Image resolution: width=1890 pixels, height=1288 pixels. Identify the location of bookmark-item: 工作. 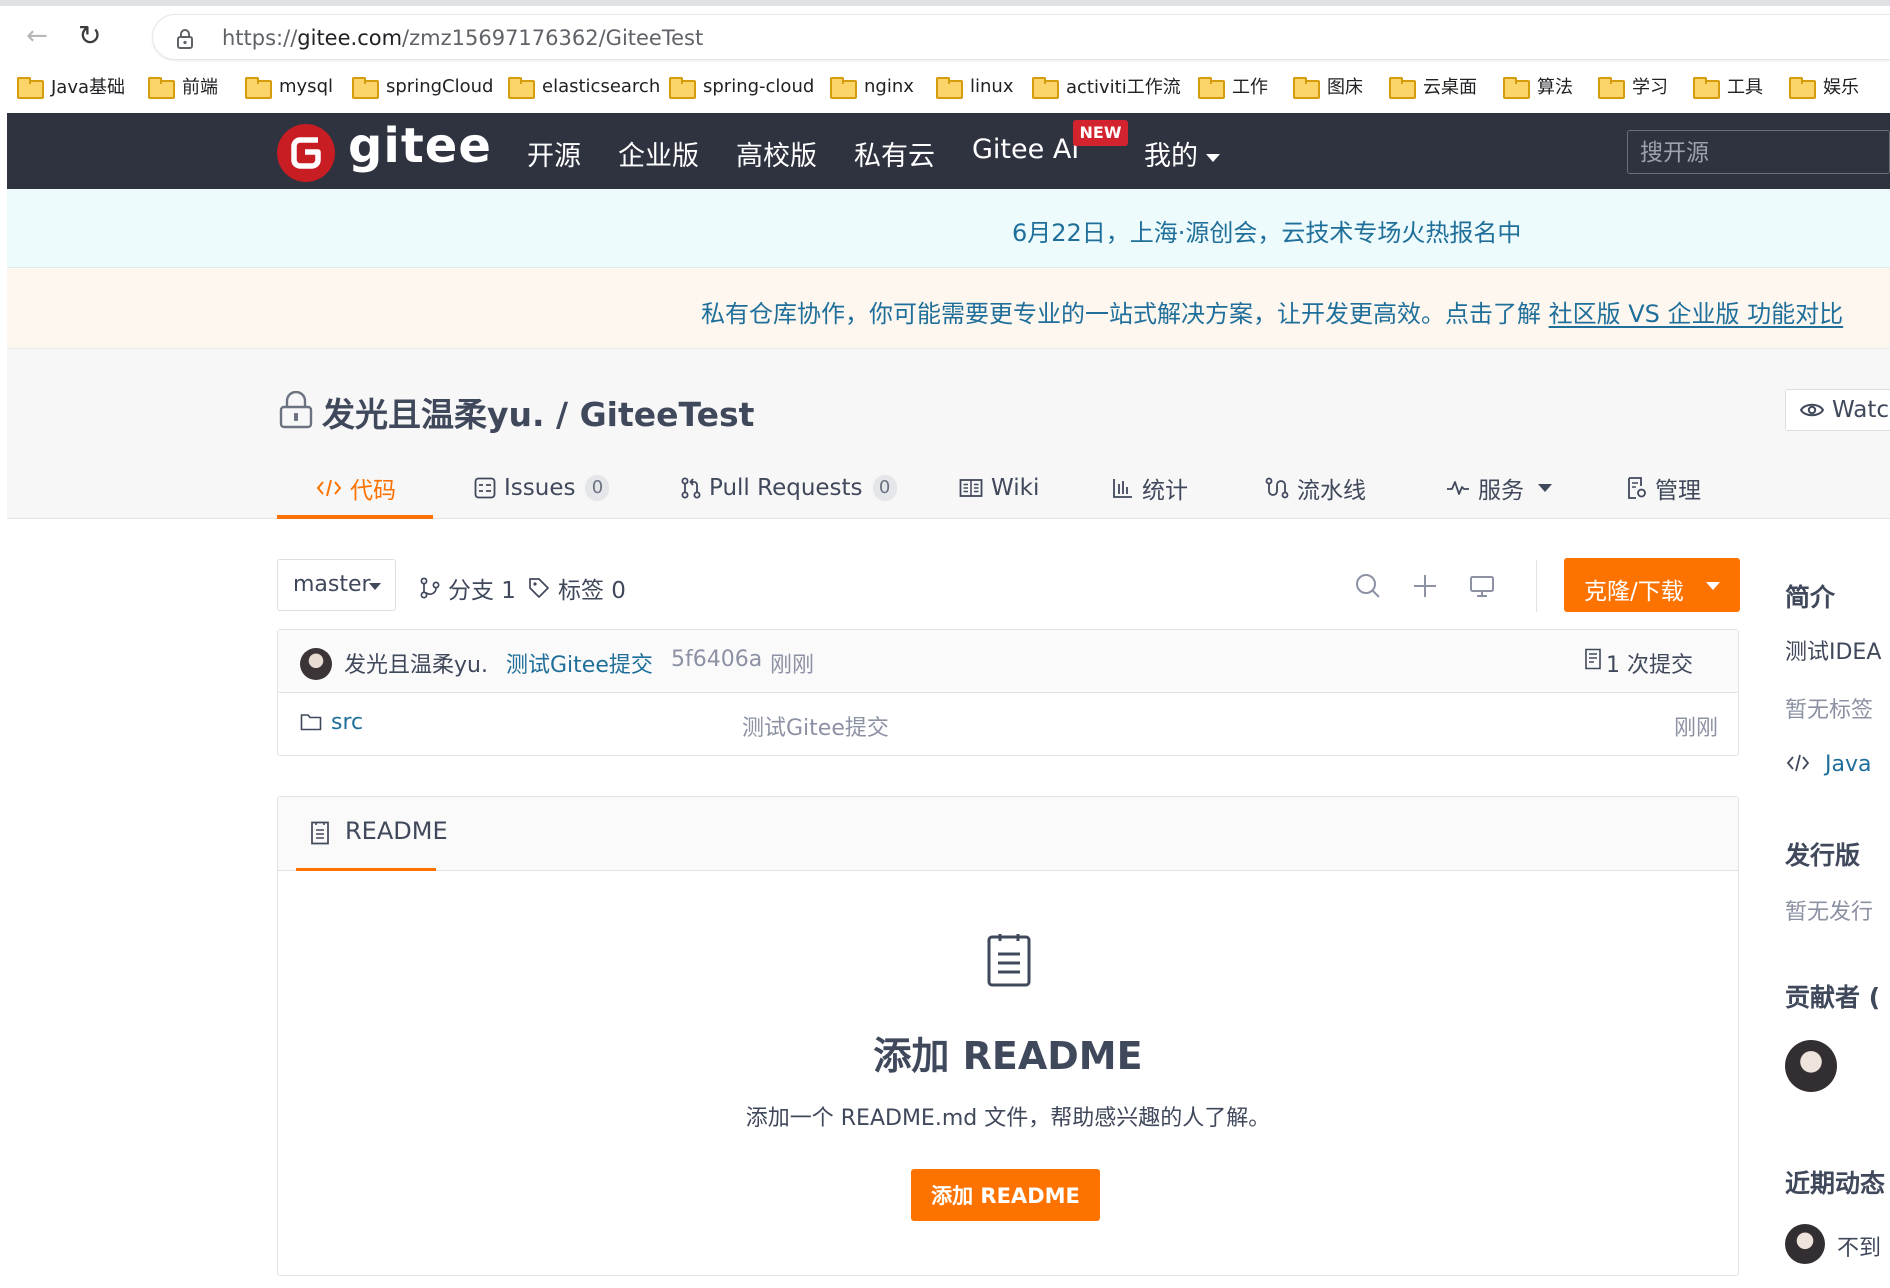
(1233, 86).